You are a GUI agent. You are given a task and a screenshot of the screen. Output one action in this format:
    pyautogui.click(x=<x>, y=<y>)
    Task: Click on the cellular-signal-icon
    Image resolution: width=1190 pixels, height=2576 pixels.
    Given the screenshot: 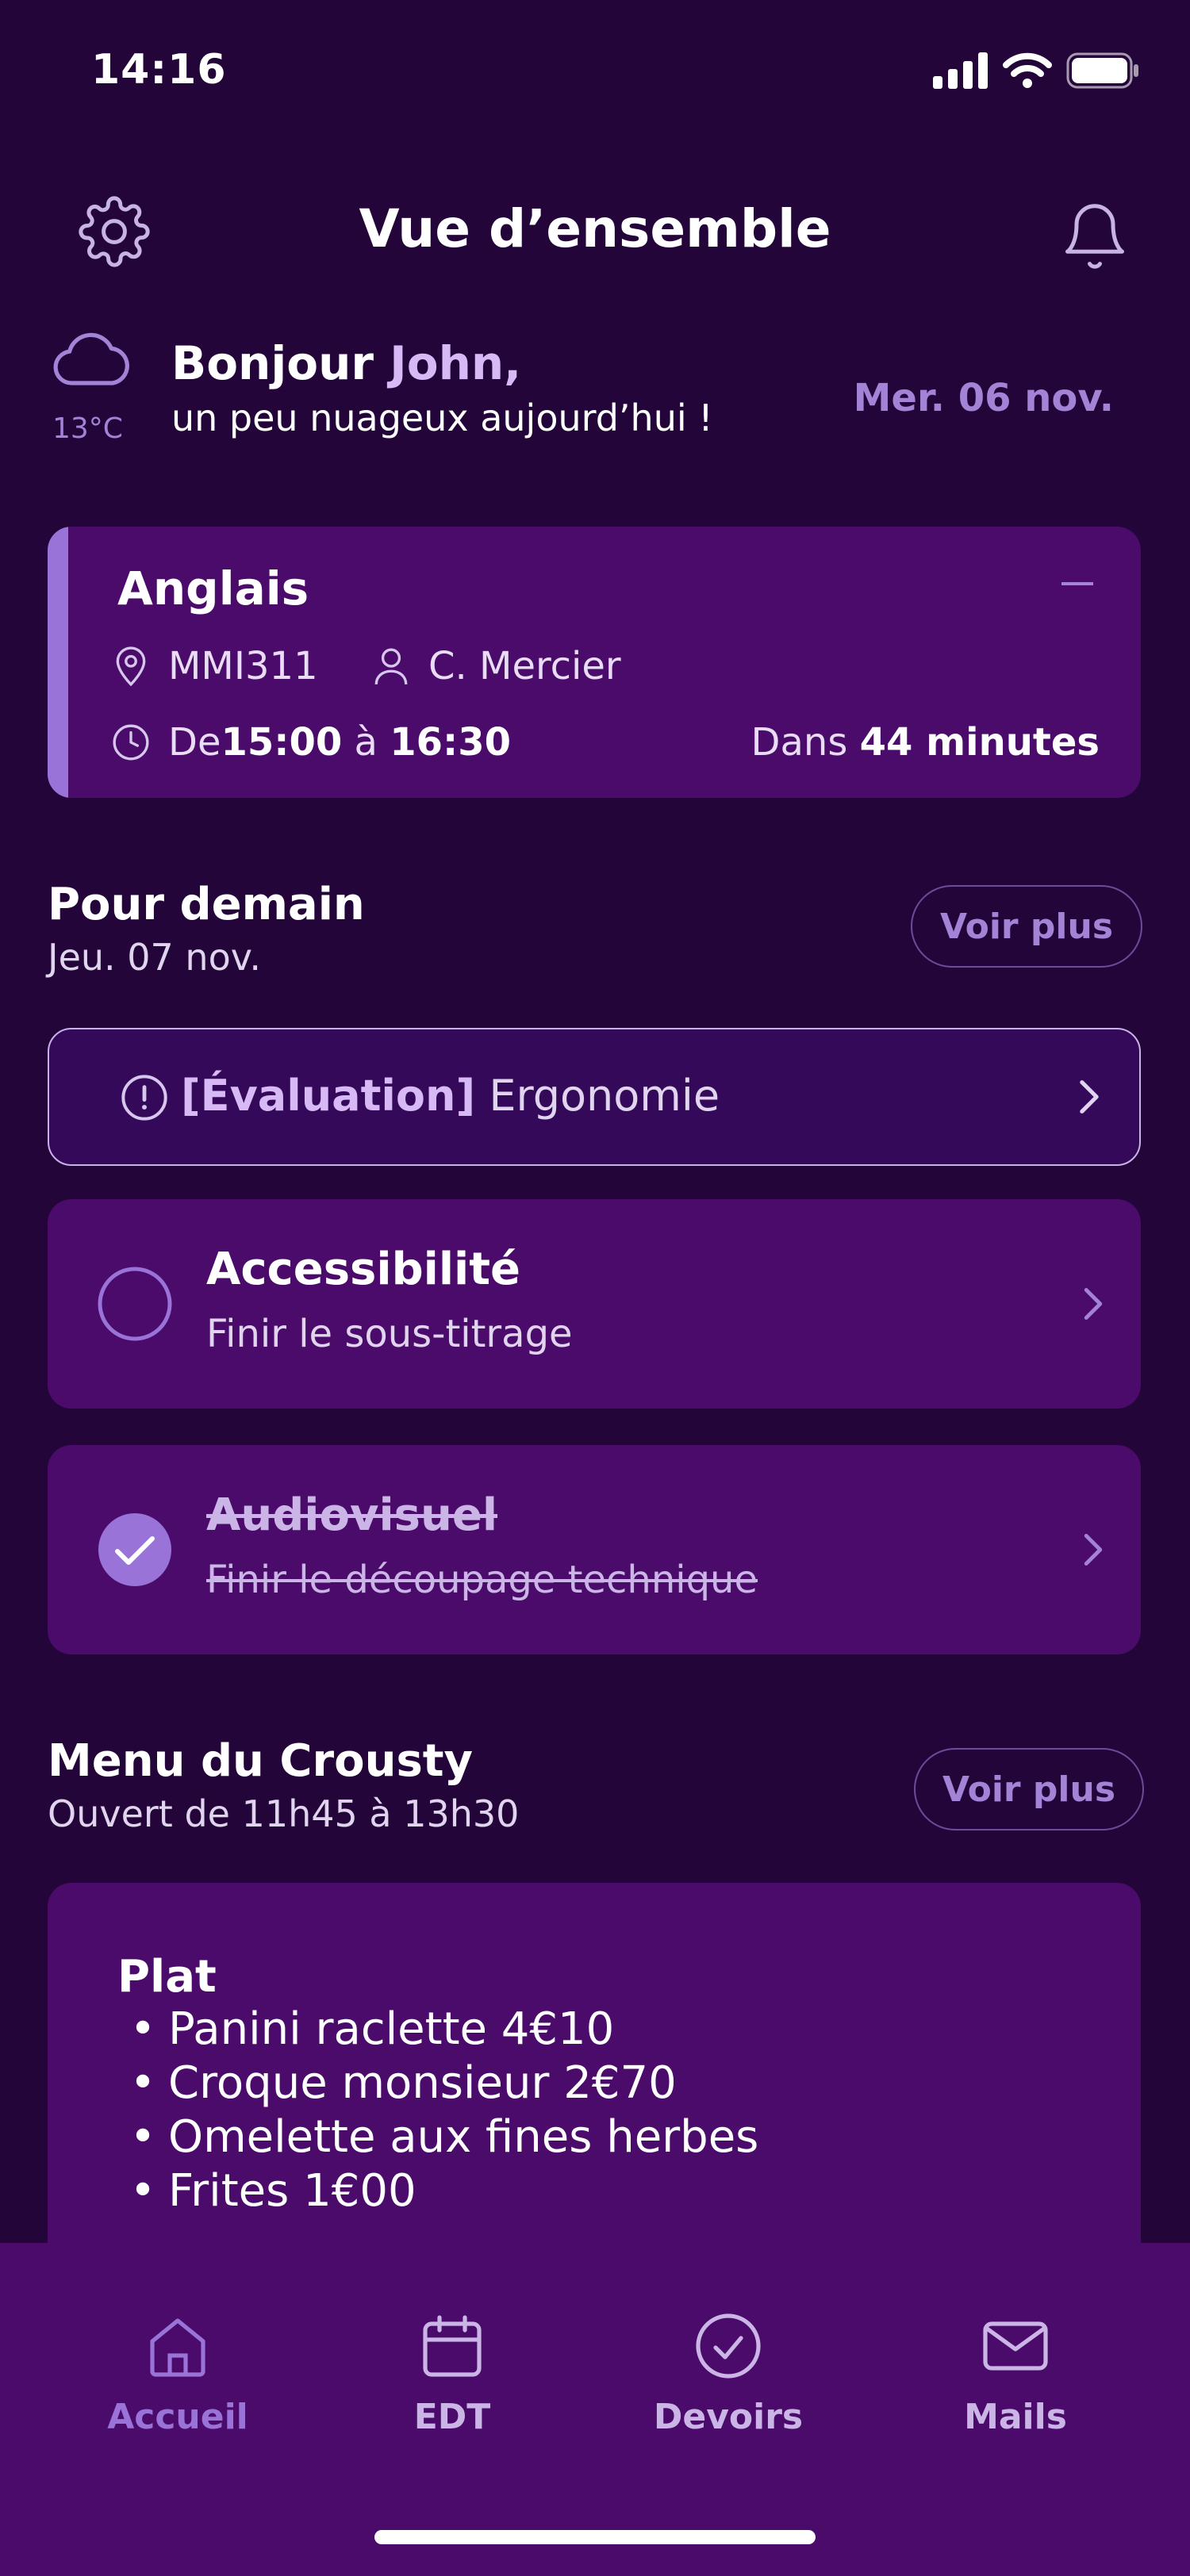 What is the action you would take?
    pyautogui.click(x=960, y=71)
    